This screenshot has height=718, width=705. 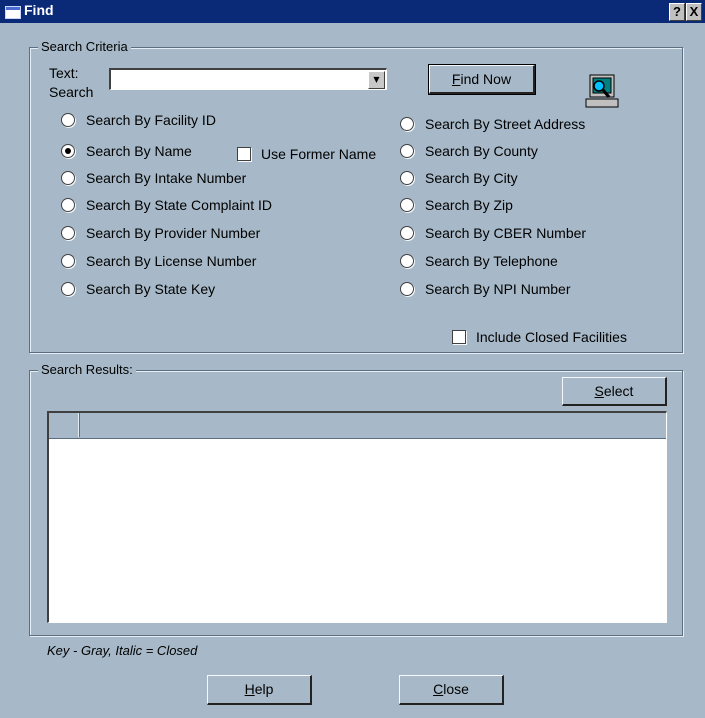 I want to click on find-now-button: Find Now, so click(x=482, y=79).